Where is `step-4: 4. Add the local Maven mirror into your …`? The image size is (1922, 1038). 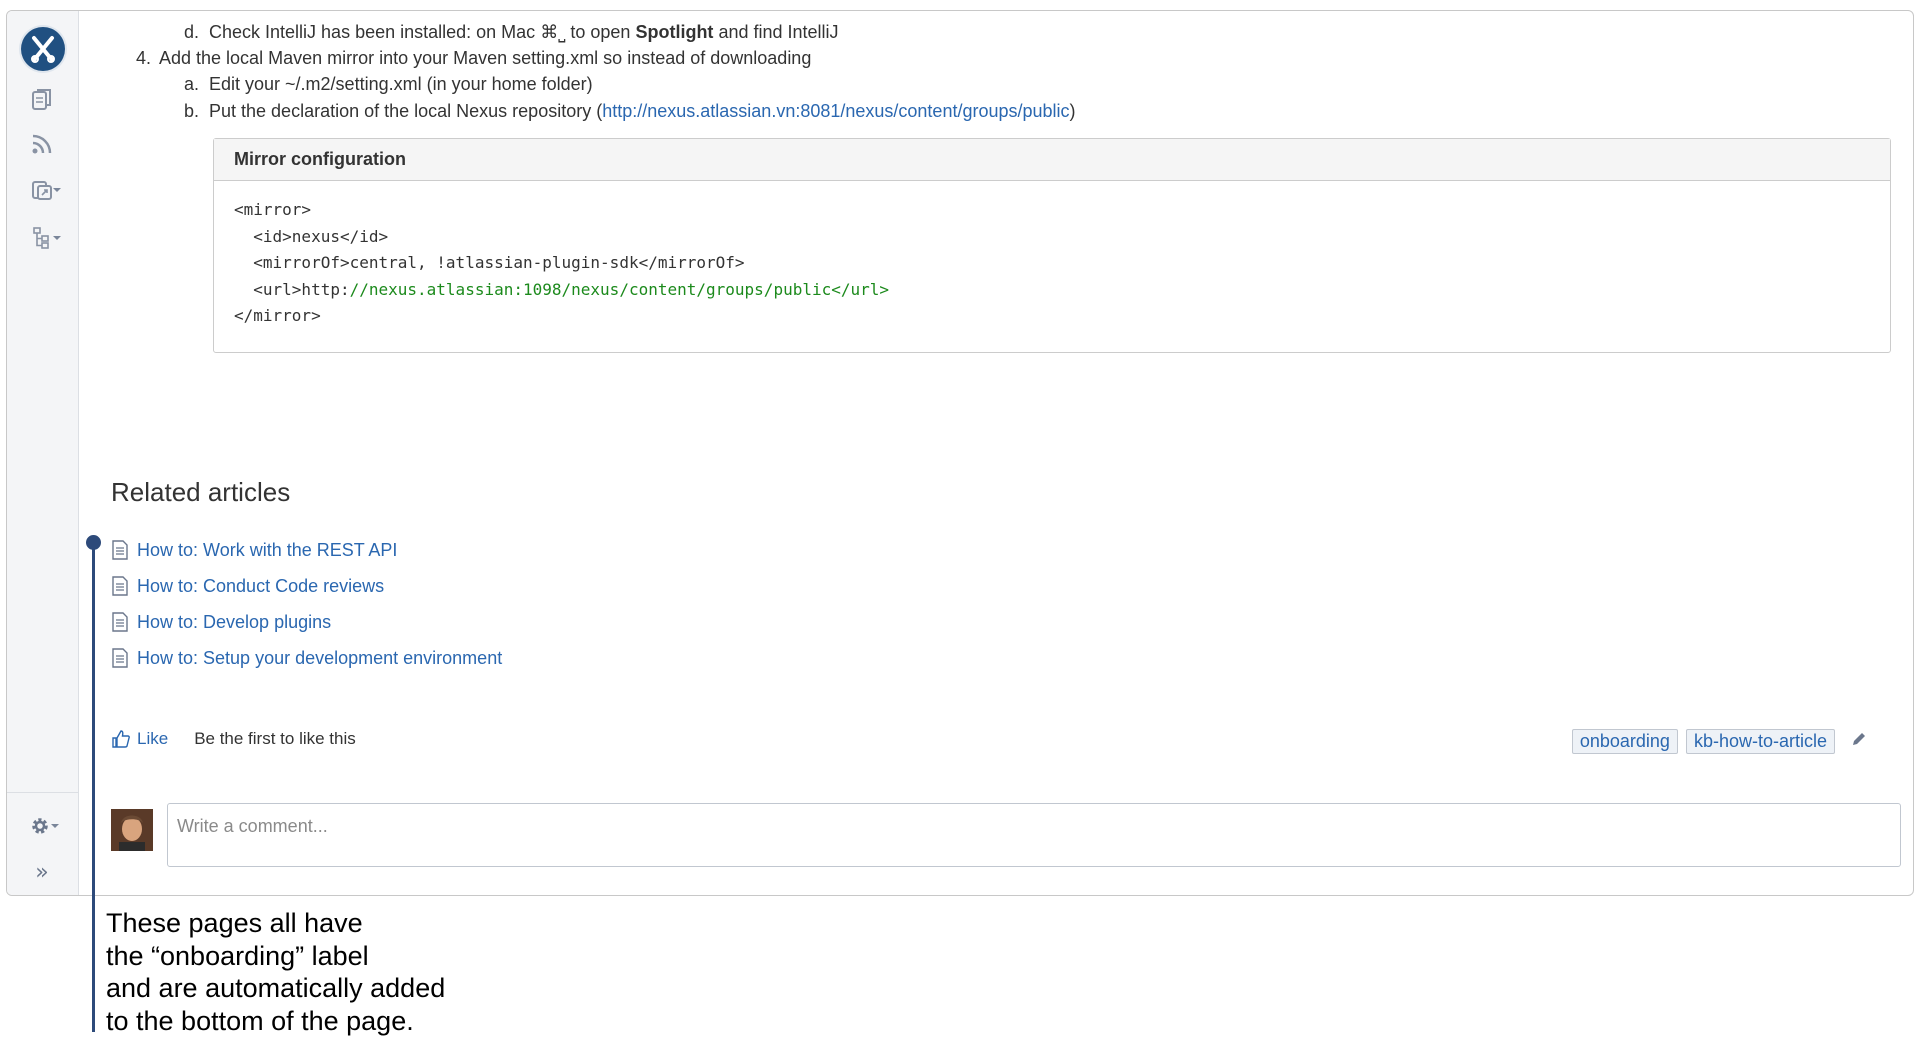
step-4: 4. Add the local Maven mirror into your … is located at coordinates (474, 58).